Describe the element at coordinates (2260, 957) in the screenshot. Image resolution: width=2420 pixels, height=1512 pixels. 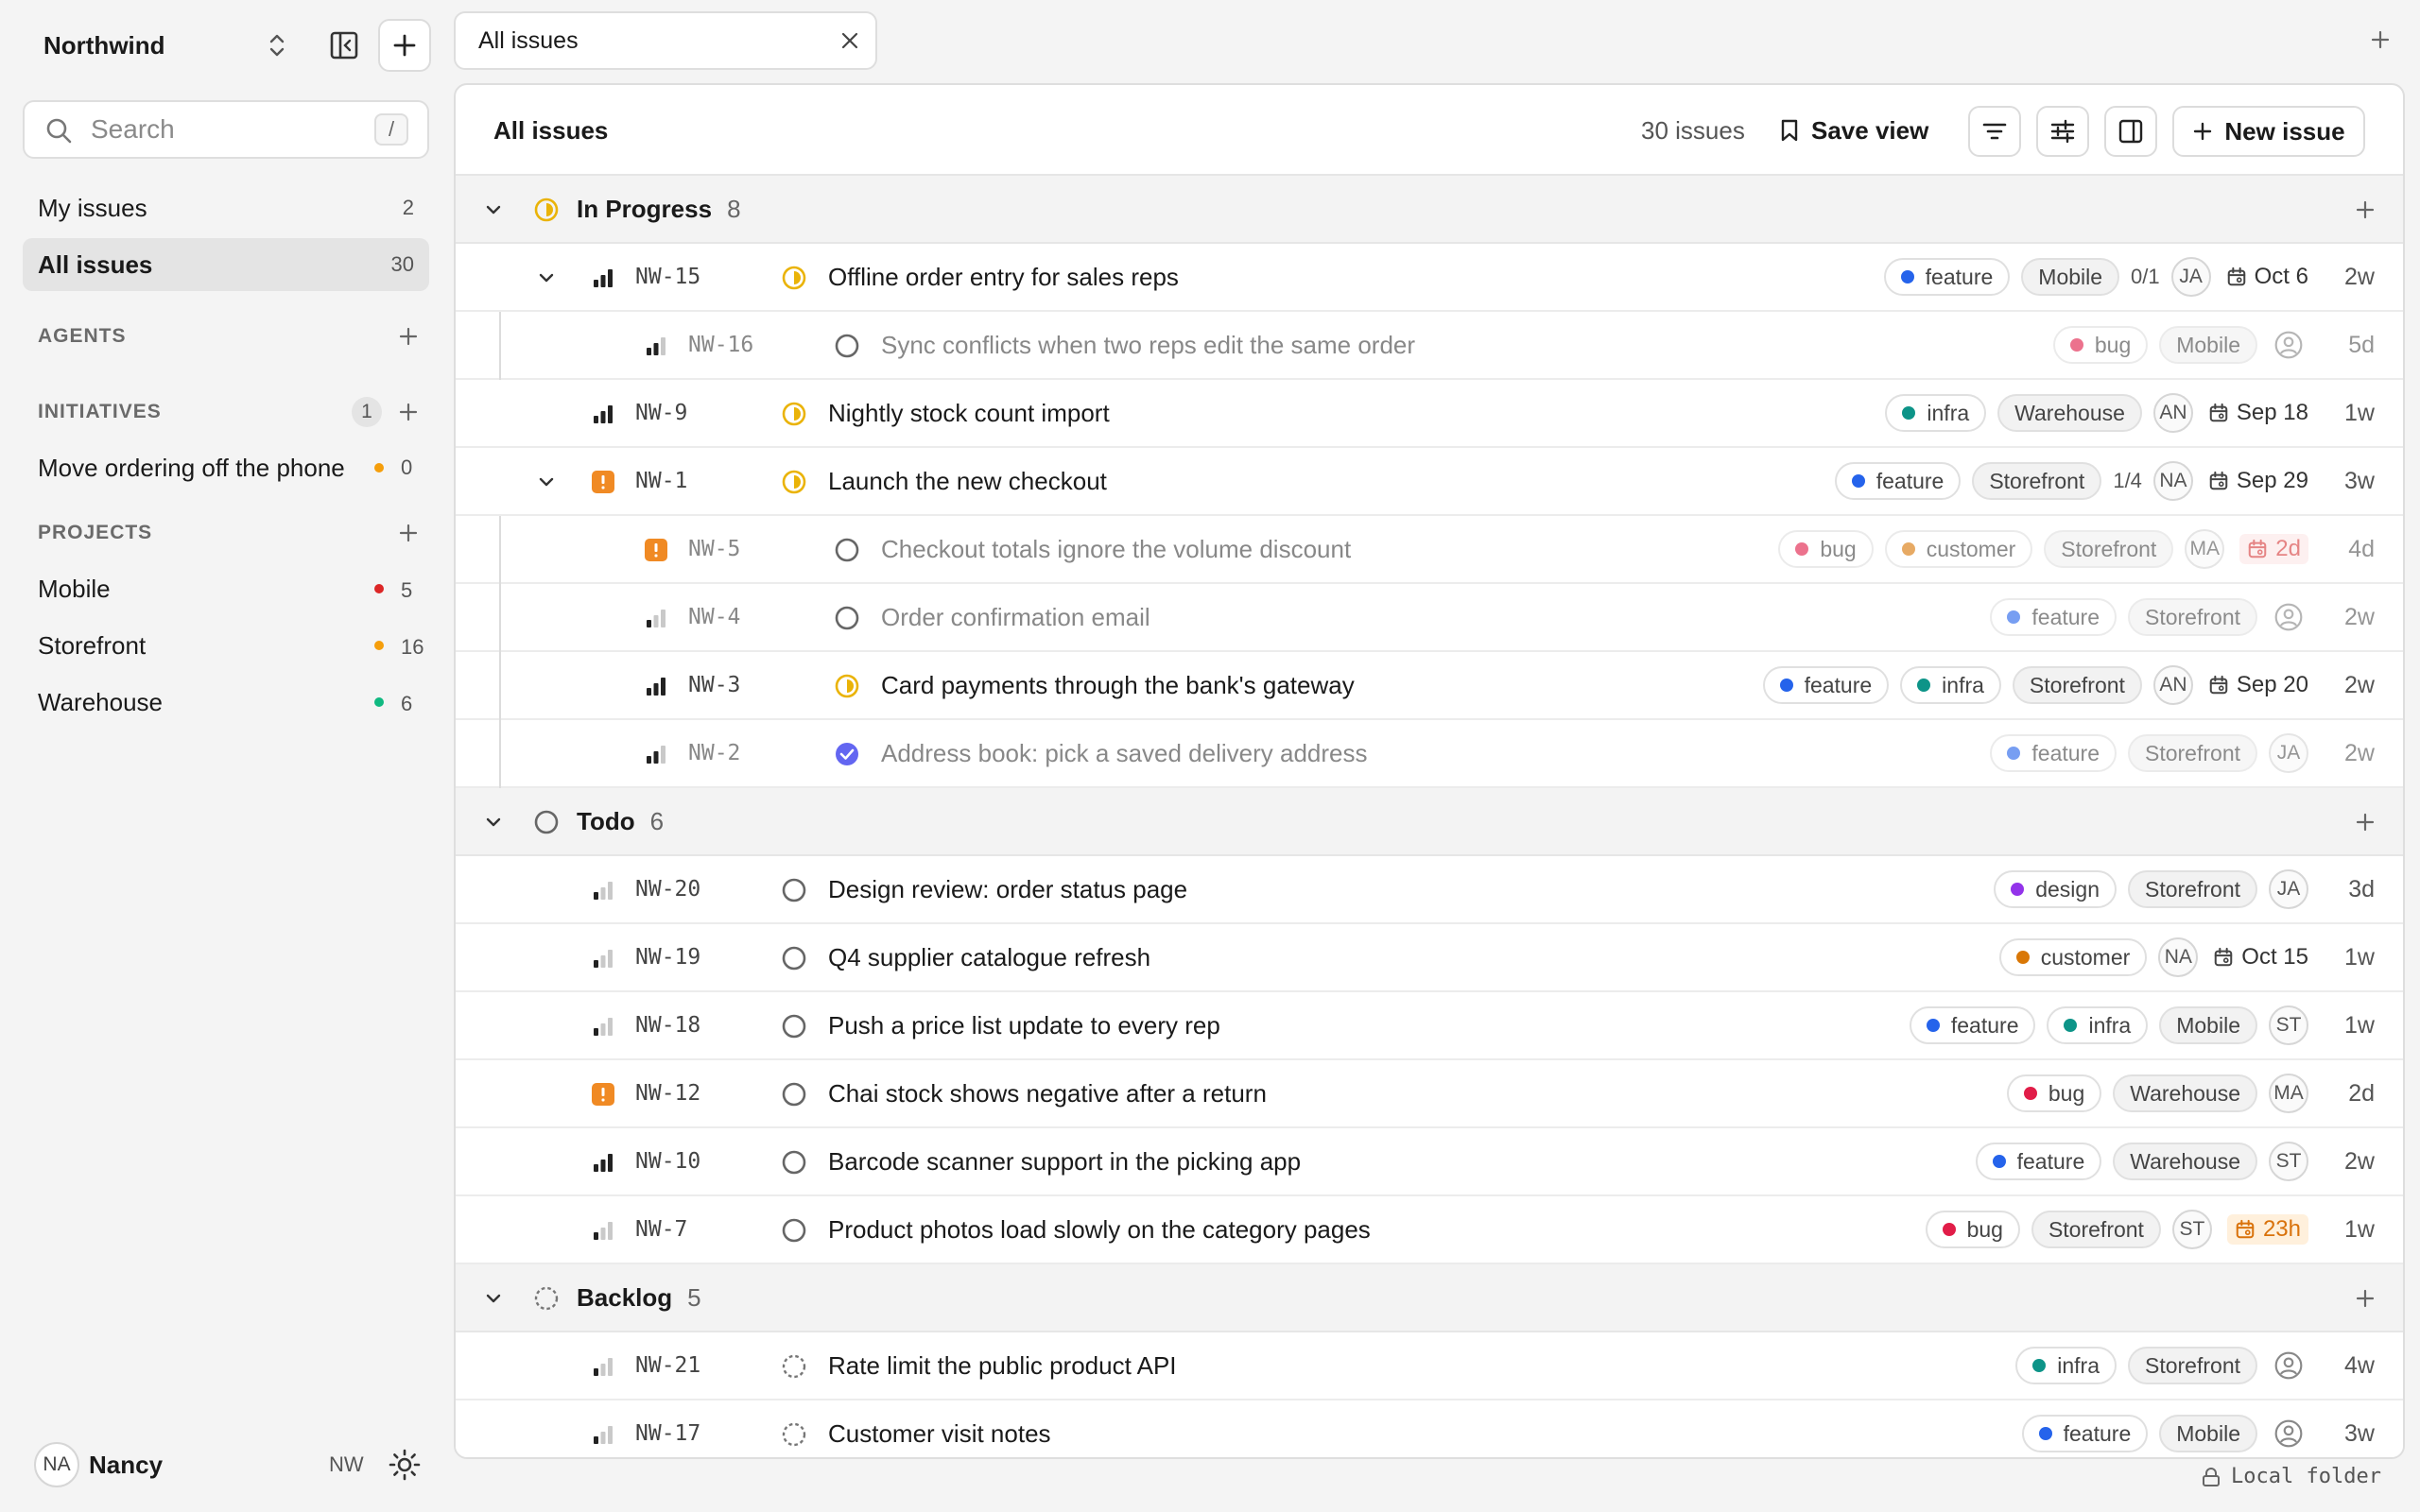
I see `due-date: Oct 15` at that location.